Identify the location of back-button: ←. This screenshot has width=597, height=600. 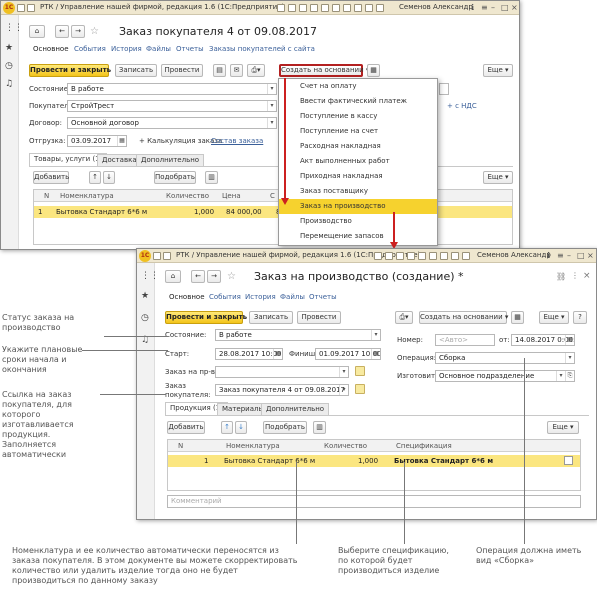
(198, 276).